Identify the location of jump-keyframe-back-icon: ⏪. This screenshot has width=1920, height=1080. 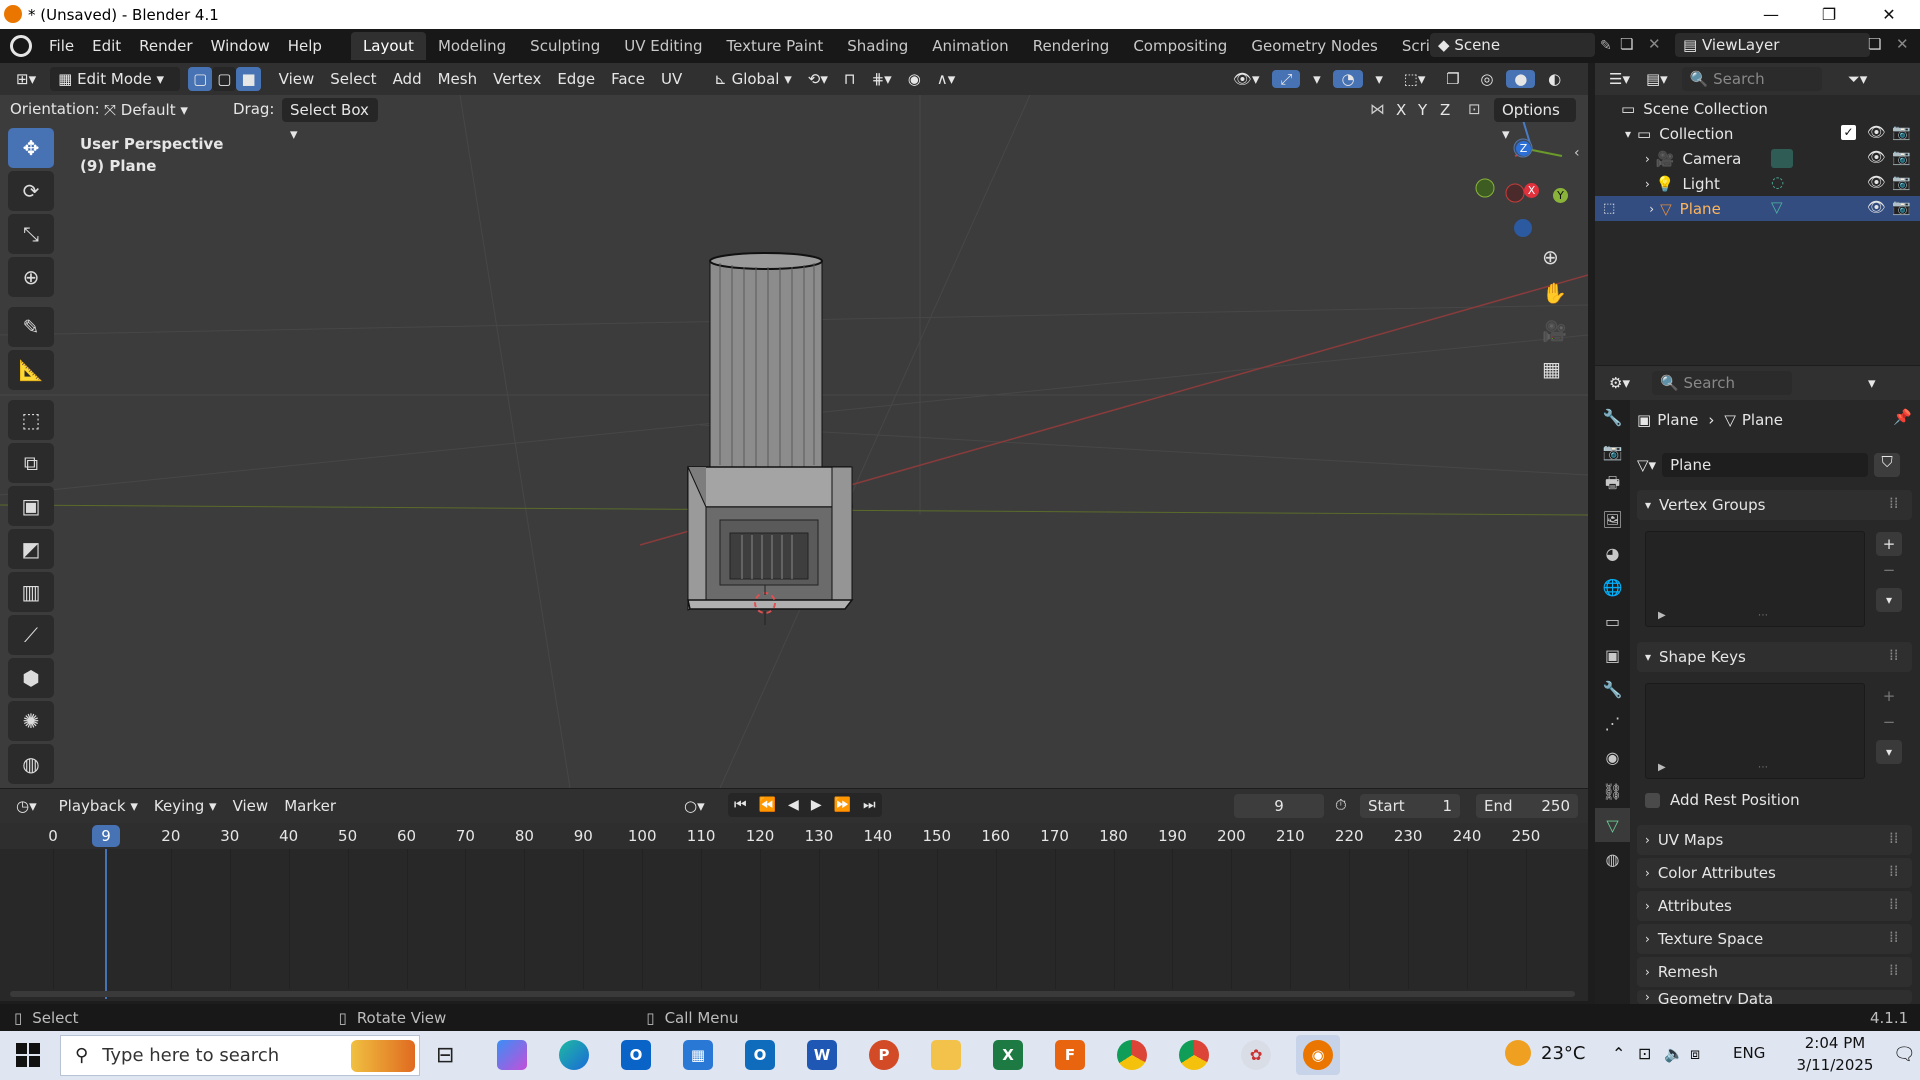
(767, 805).